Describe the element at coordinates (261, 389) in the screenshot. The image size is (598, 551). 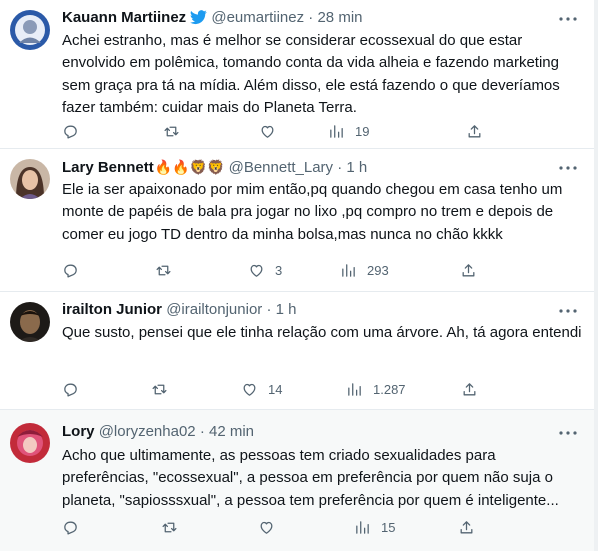
I see `like-button: 14` at that location.